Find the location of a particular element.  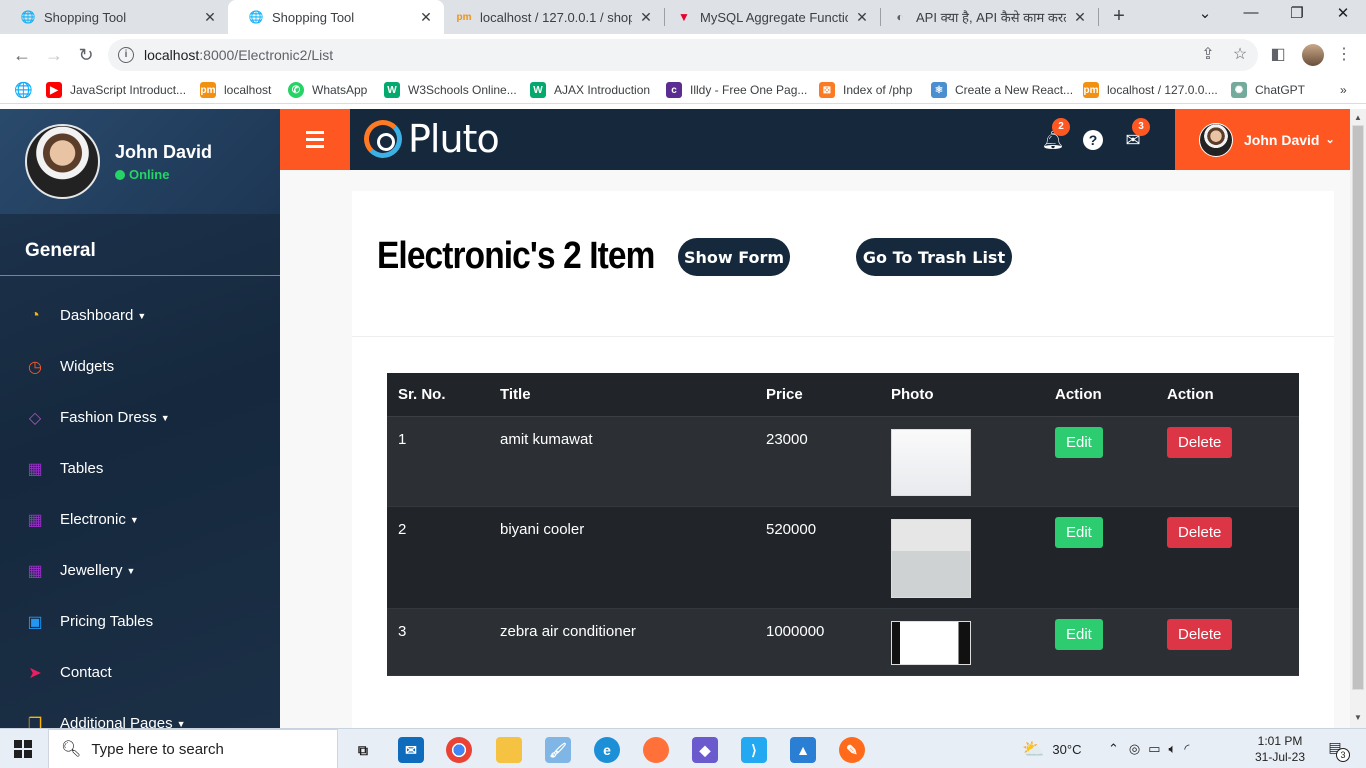

bookmark-item: ✺ ChatGPT is located at coordinates (1268, 90).